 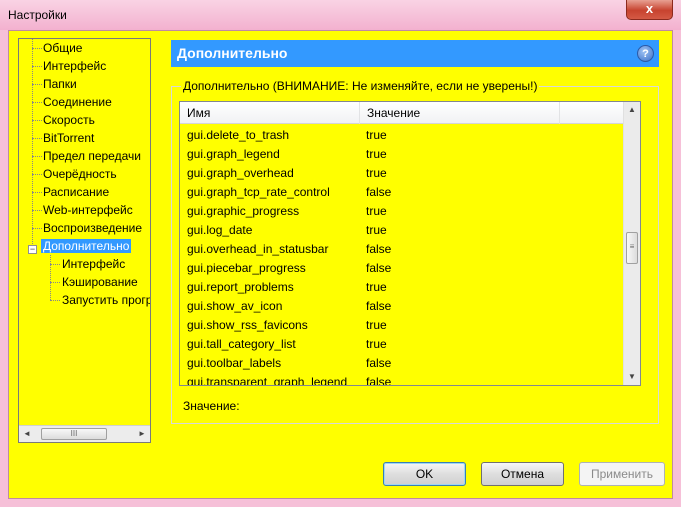 I want to click on sidebar-item-label: Предел передачи, so click(x=92, y=156).